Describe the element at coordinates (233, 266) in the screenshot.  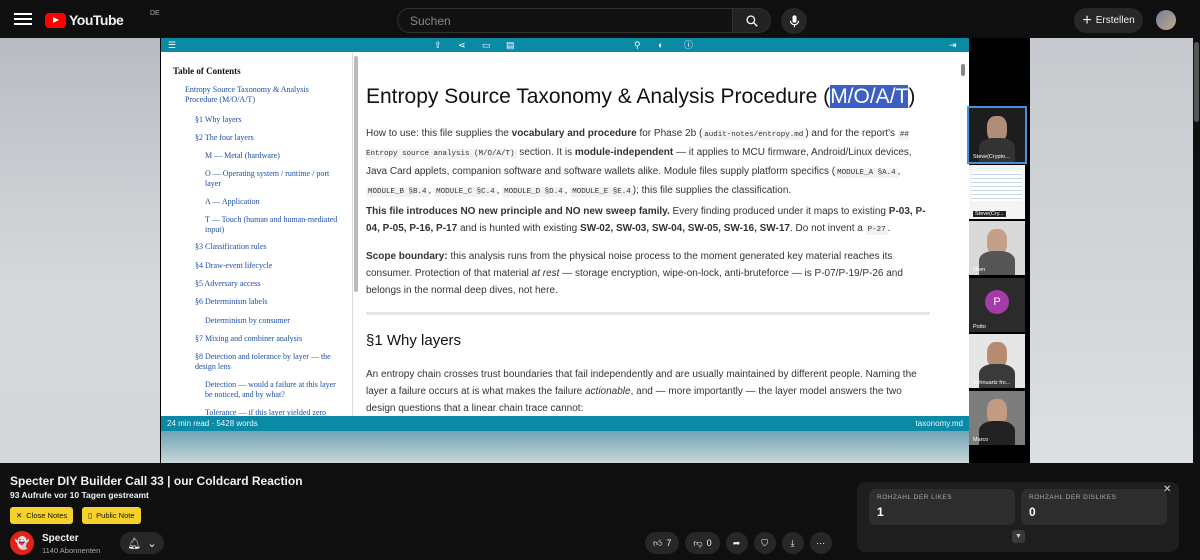
I see `toc-item: §4 Draw-event lifecycle` at that location.